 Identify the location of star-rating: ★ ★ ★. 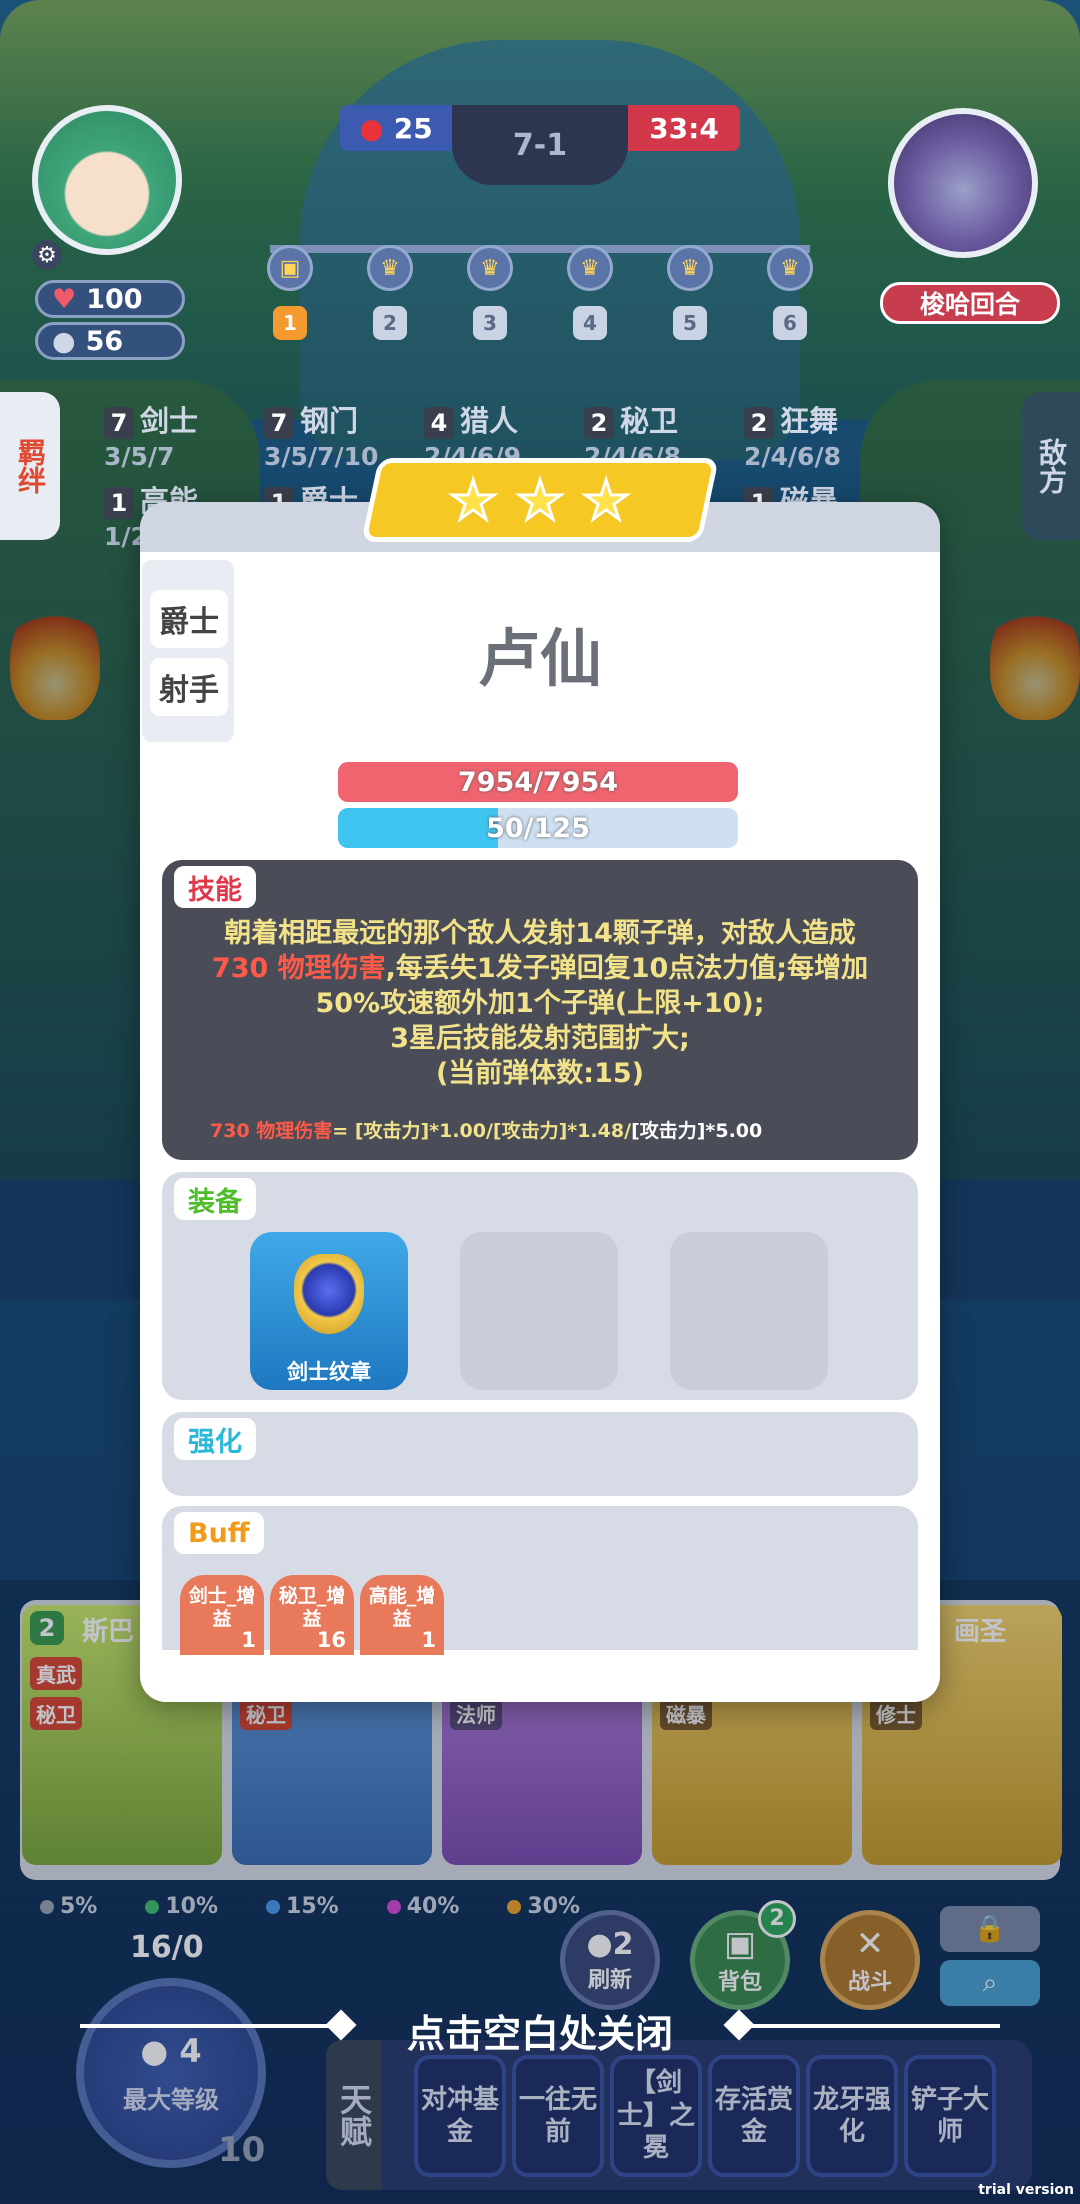
(540, 500).